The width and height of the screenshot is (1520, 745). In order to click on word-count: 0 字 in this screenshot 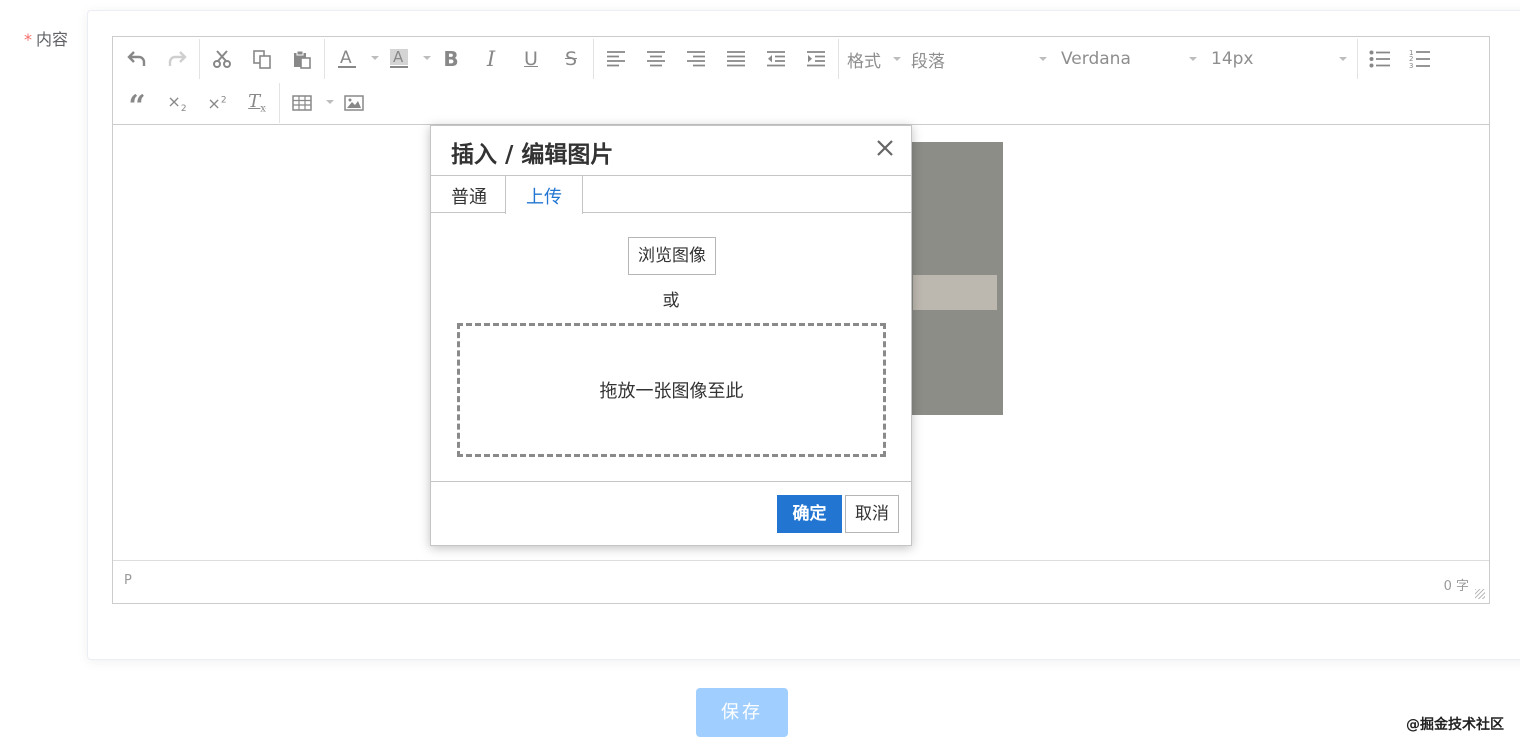, I will do `click(1456, 586)`.